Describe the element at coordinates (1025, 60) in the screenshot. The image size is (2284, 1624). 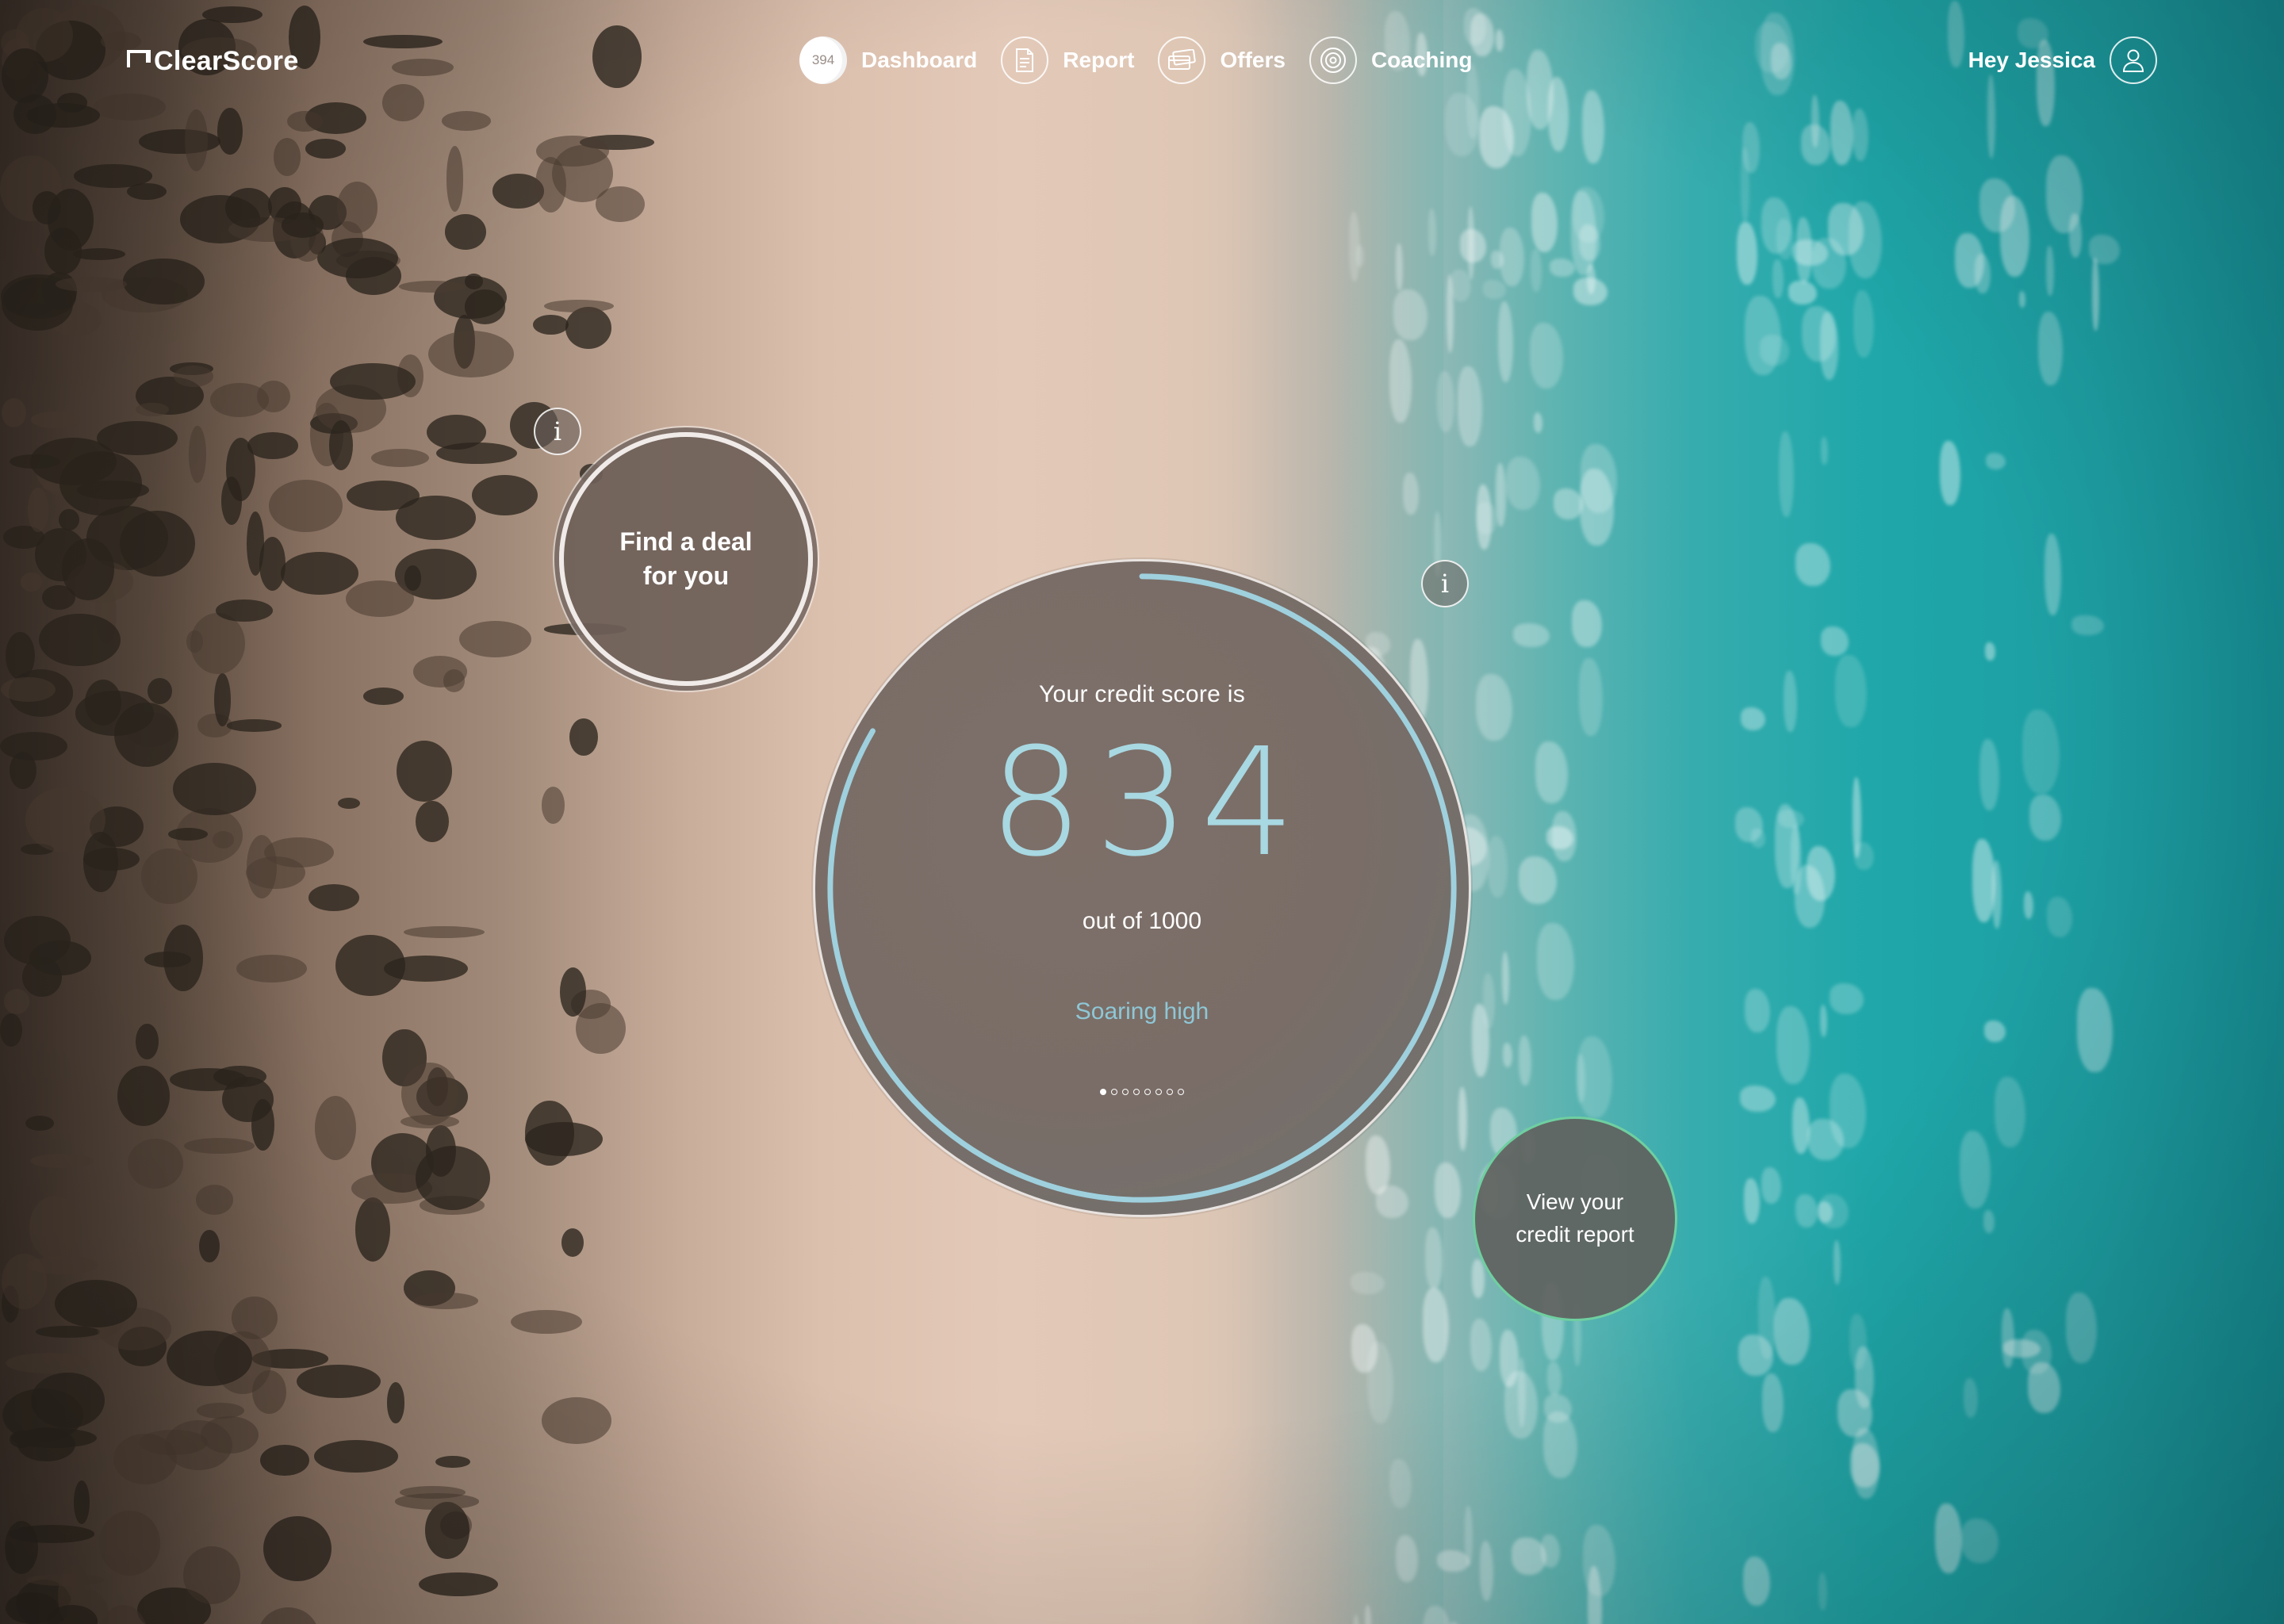
I see `document-icon` at that location.